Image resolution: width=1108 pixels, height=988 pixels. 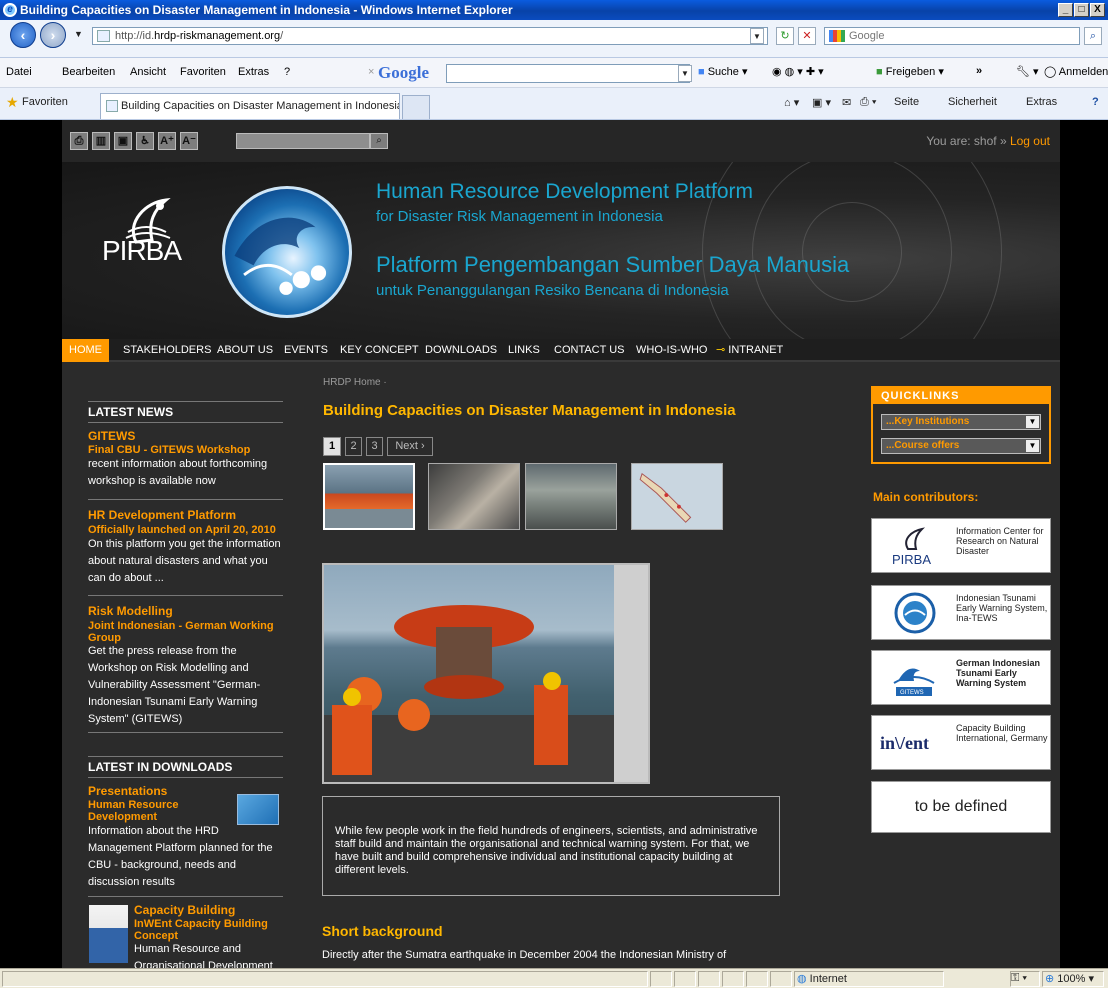 I want to click on nav-events: EVENTS, so click(x=306, y=350).